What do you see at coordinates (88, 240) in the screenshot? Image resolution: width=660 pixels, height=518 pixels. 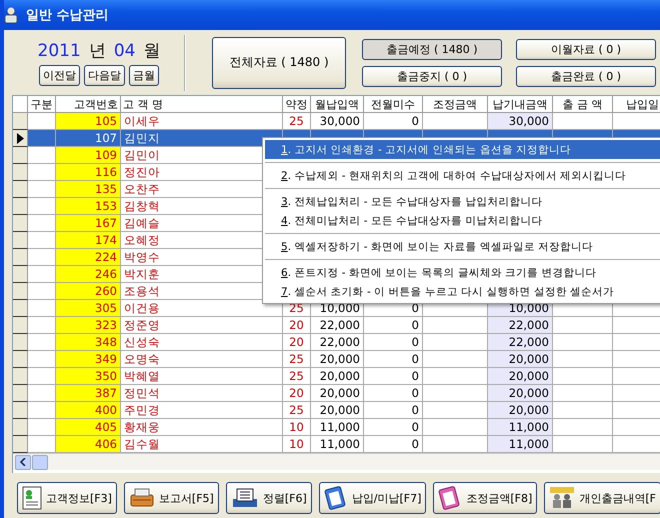 I see `table-cell: 174` at bounding box center [88, 240].